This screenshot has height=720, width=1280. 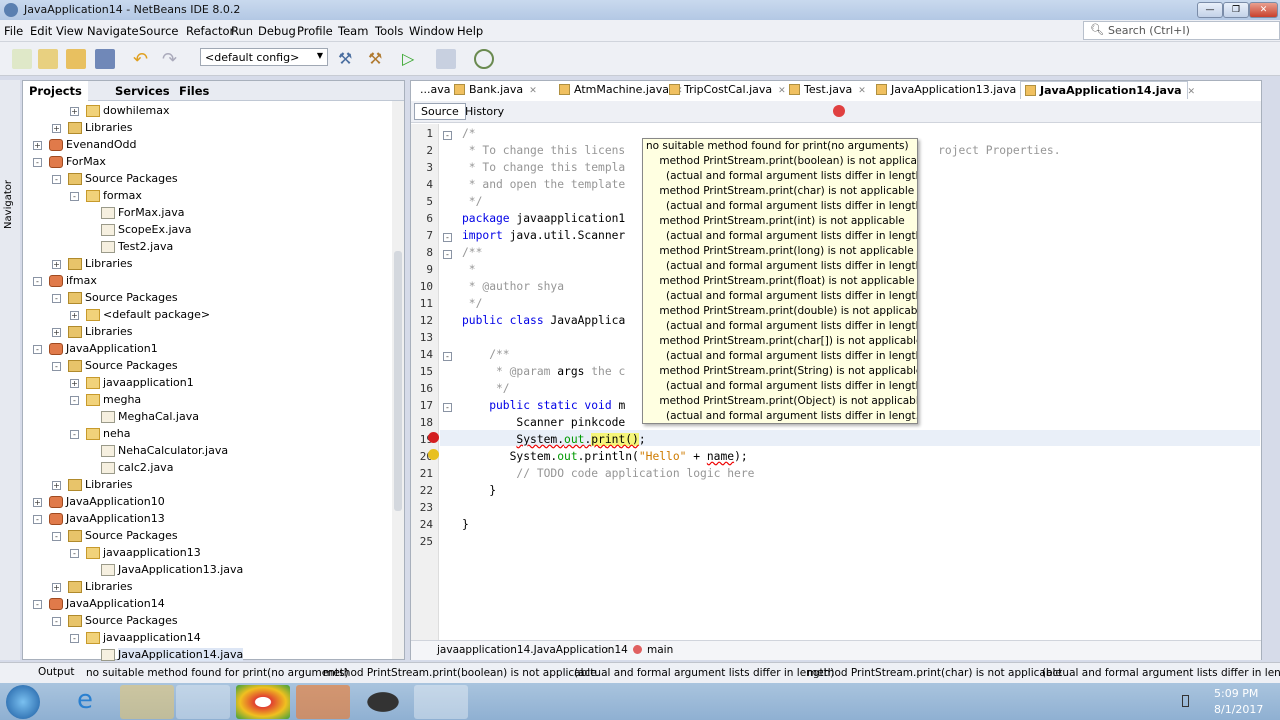 I want to click on editor-tab: JavaApplication14.java ✕, so click(x=1107, y=90).